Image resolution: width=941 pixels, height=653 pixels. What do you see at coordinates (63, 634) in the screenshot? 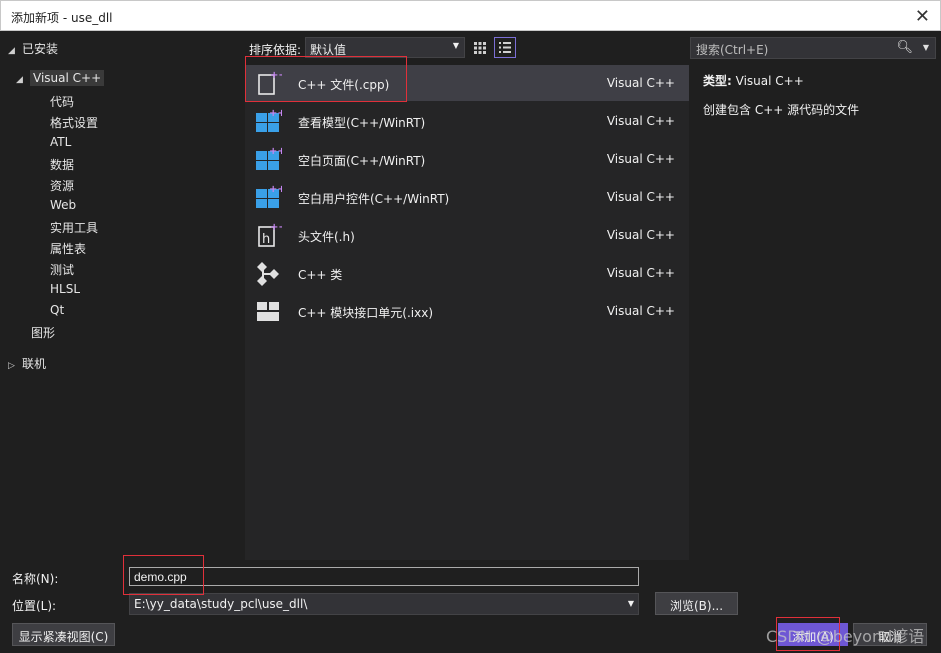
I see `compact-view-button: 显示紧凑视图(C)` at bounding box center [63, 634].